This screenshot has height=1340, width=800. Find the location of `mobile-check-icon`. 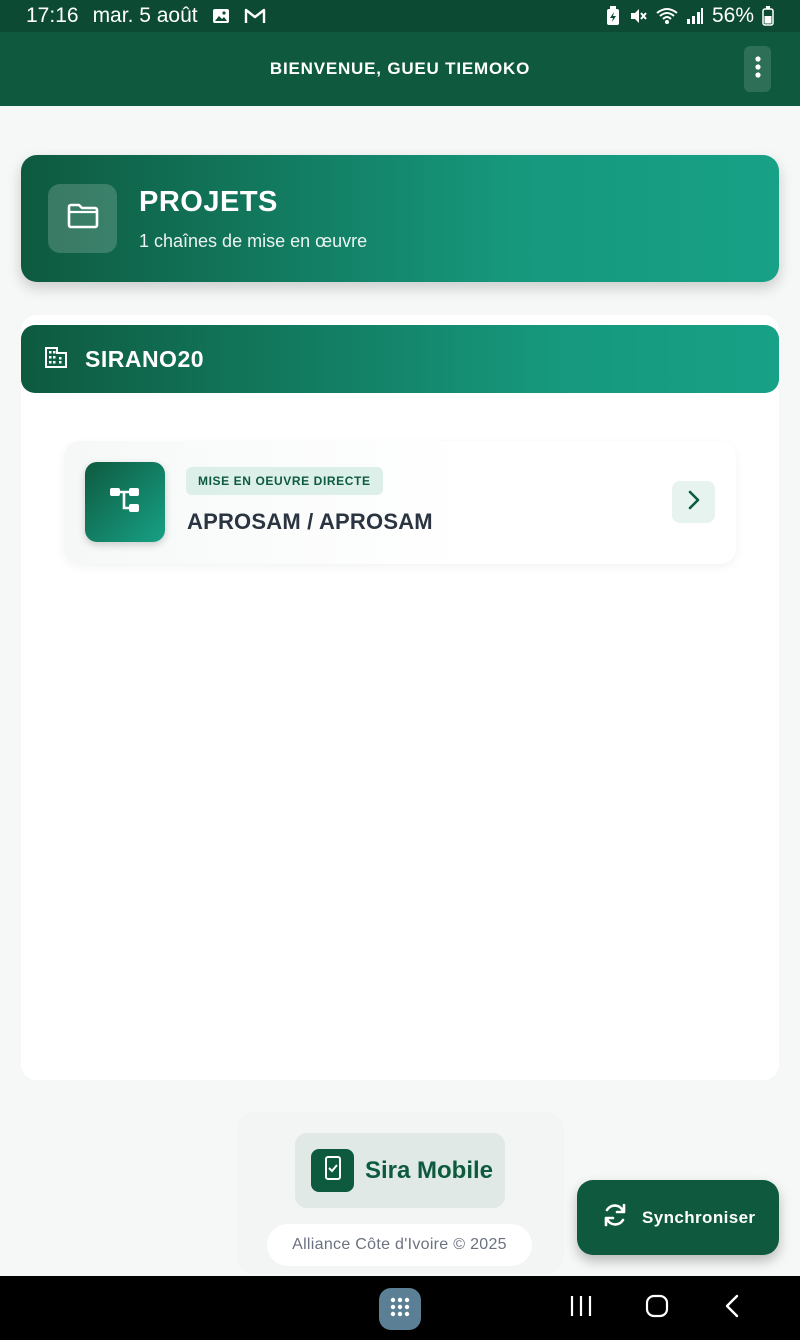

mobile-check-icon is located at coordinates (333, 1170).